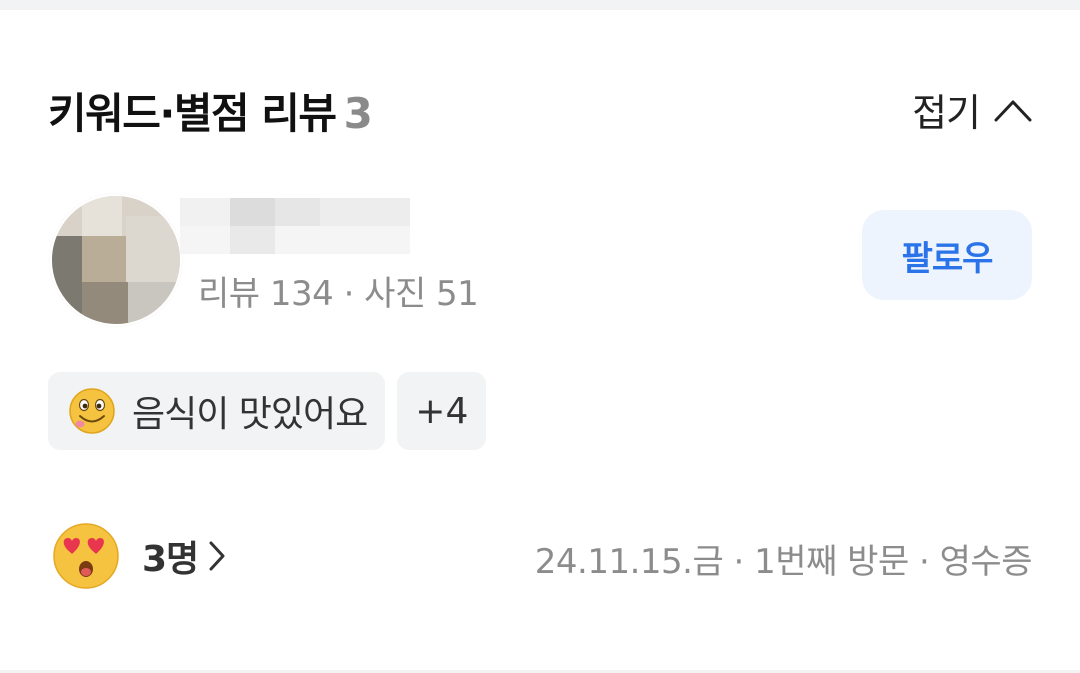  What do you see at coordinates (540, 107) in the screenshot?
I see `section-header: 키워드·별점 리뷰 3 접기` at bounding box center [540, 107].